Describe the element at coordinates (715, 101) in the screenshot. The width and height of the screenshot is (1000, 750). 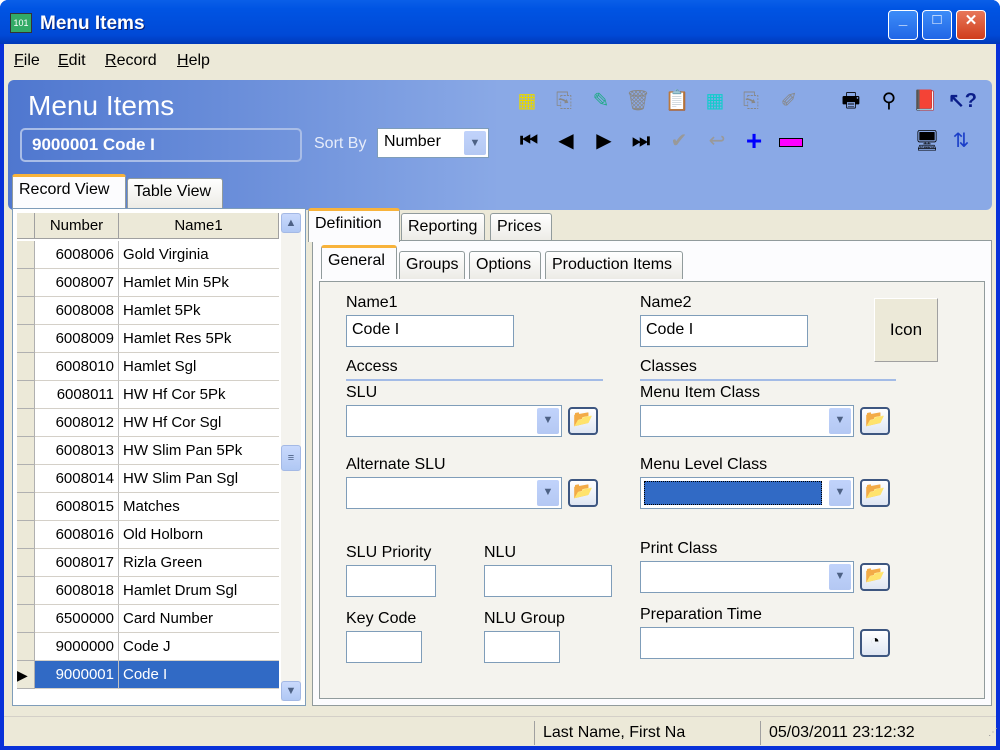
I see `new-record-cyan-icon: ▦` at that location.